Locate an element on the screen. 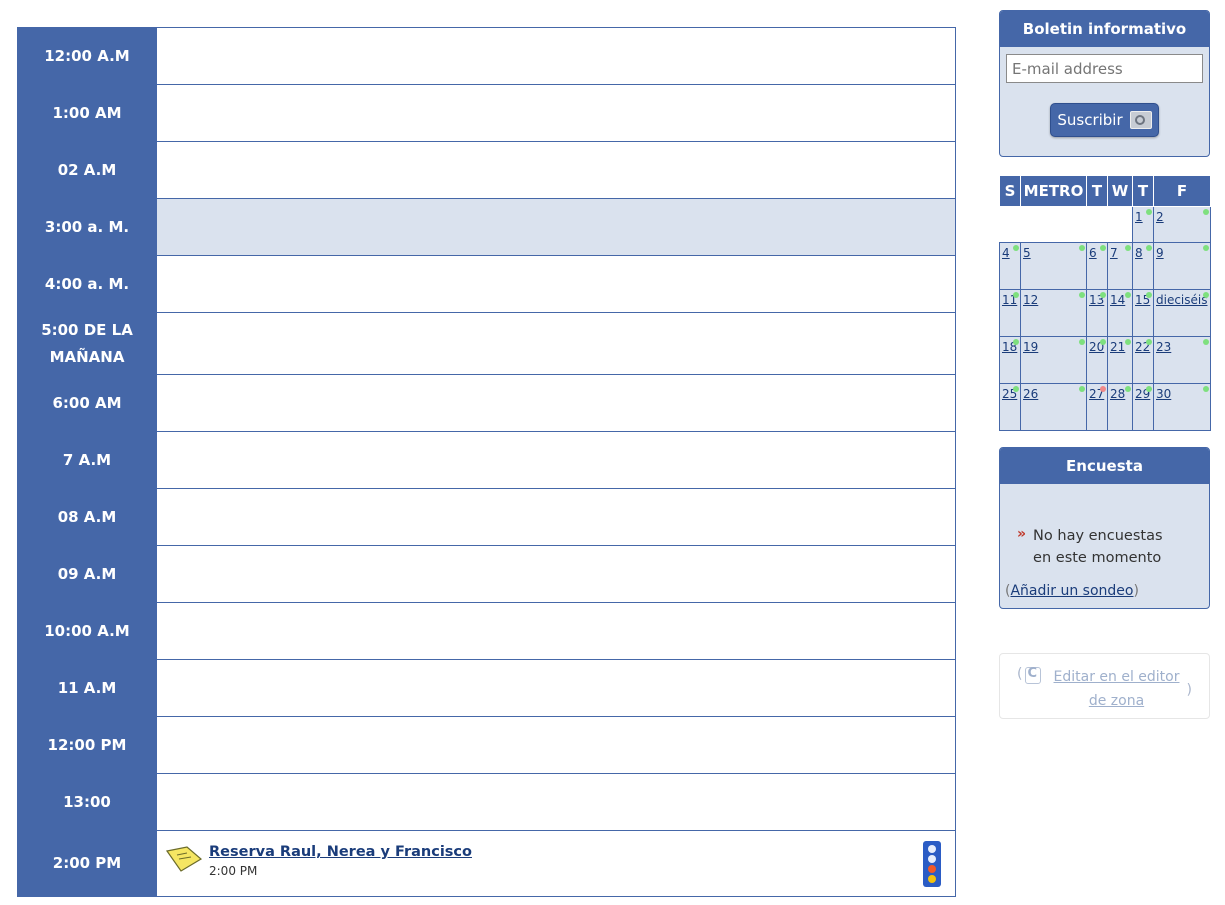  hour-label: 12:00 PM is located at coordinates (87, 745).